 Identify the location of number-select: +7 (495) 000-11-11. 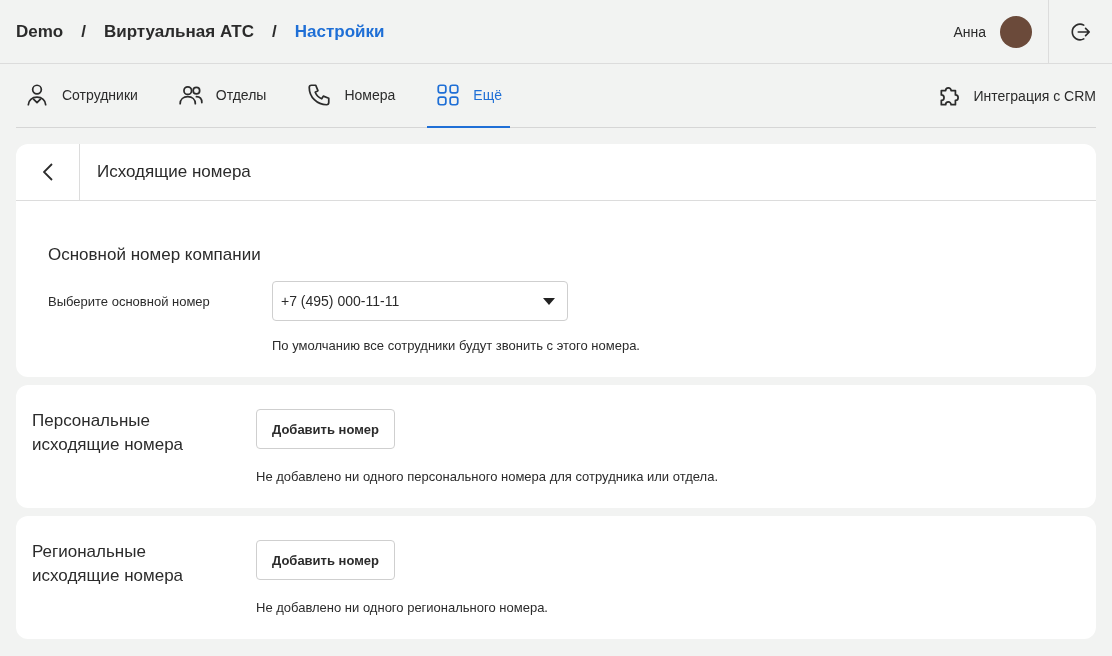
(420, 301).